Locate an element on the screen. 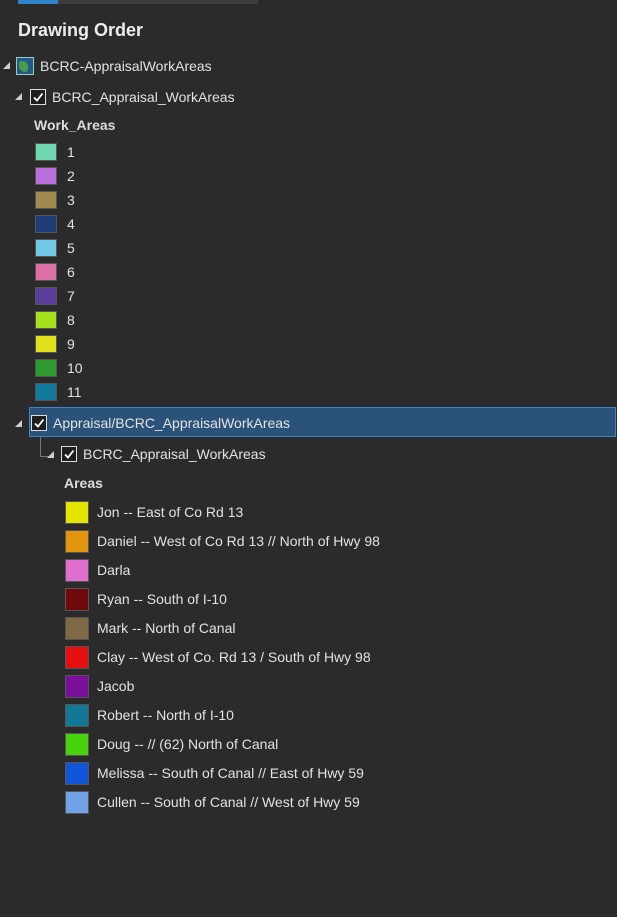 The width and height of the screenshot is (617, 917). tab-indicator-active is located at coordinates (38, 2).